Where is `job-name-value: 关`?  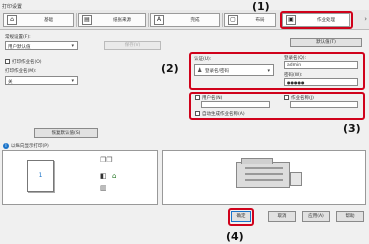
job-name-value: 关 is located at coordinates (10, 82).